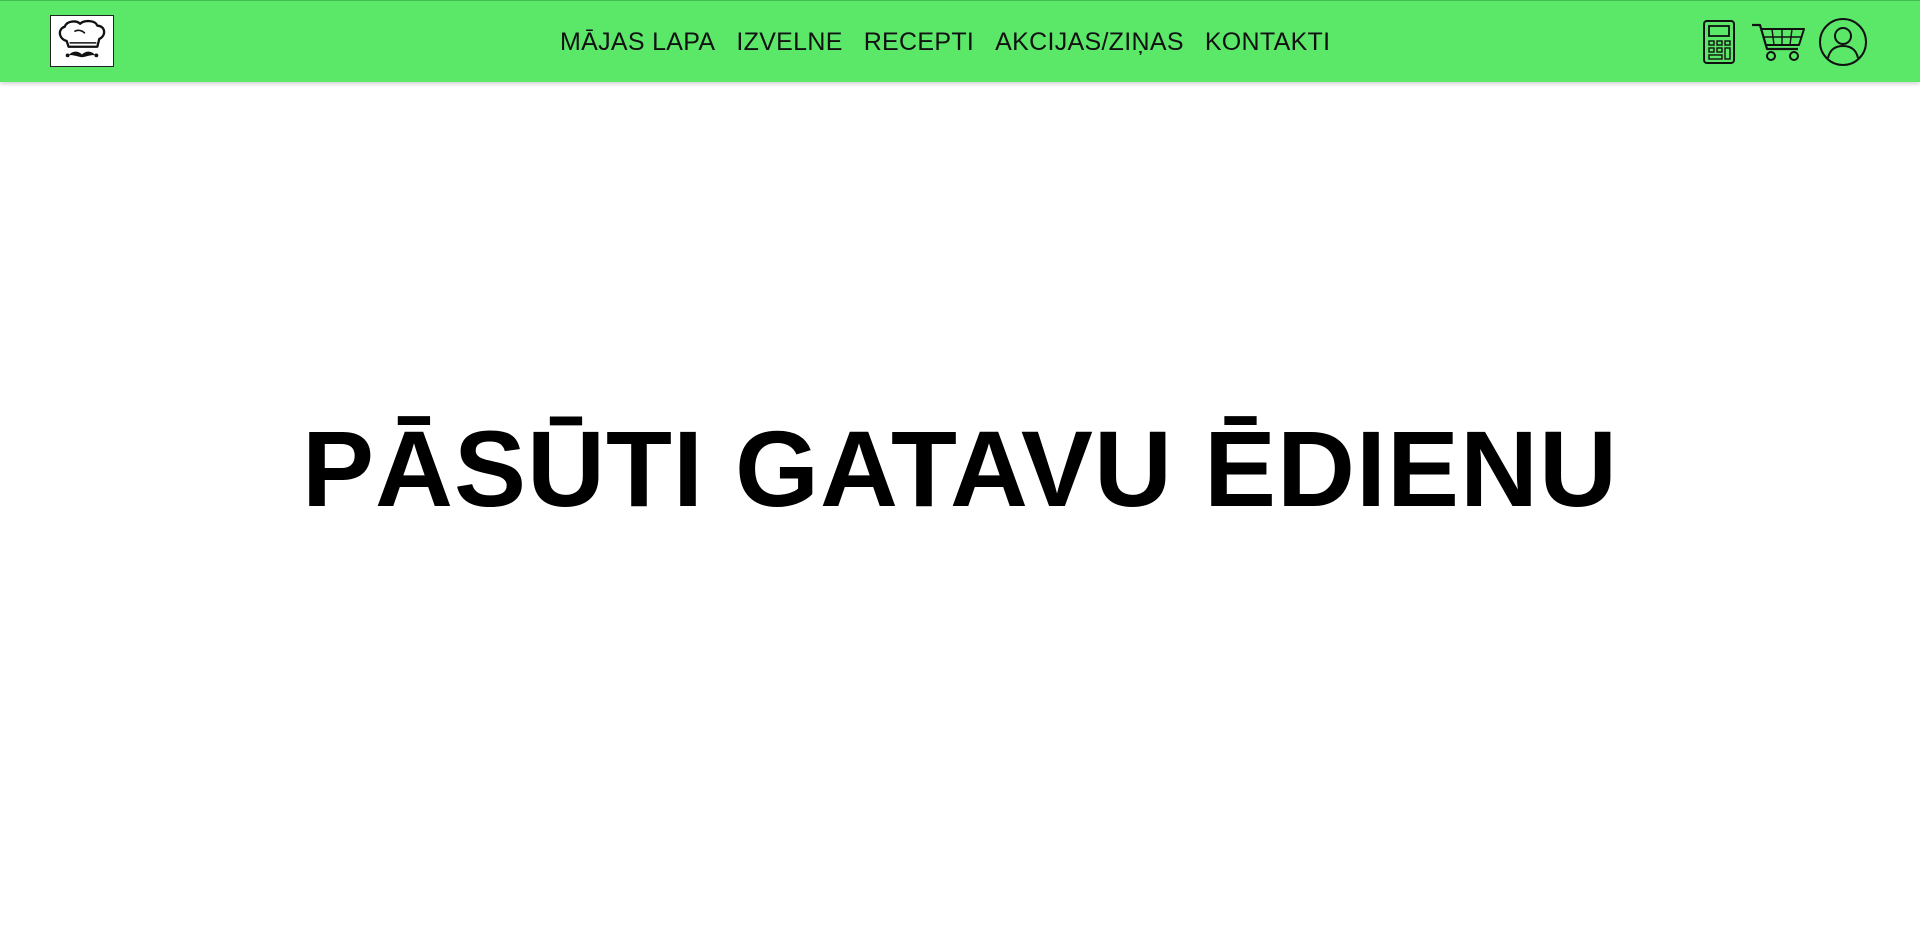  I want to click on nav-link-menu: IZVELNE, so click(789, 42).